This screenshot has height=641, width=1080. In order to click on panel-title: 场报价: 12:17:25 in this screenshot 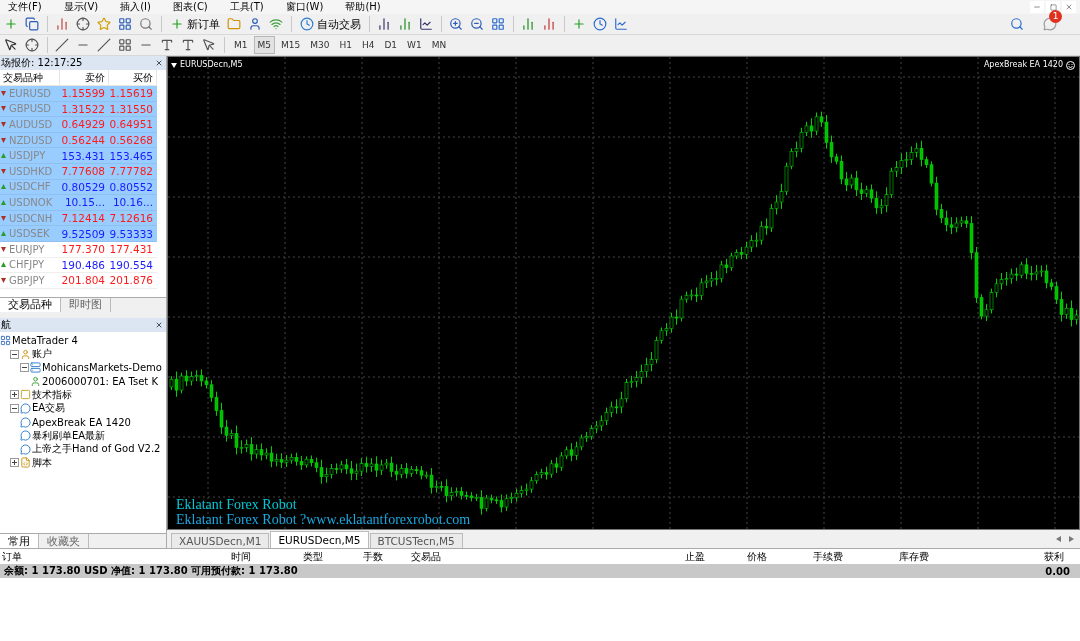, I will do `click(42, 63)`.